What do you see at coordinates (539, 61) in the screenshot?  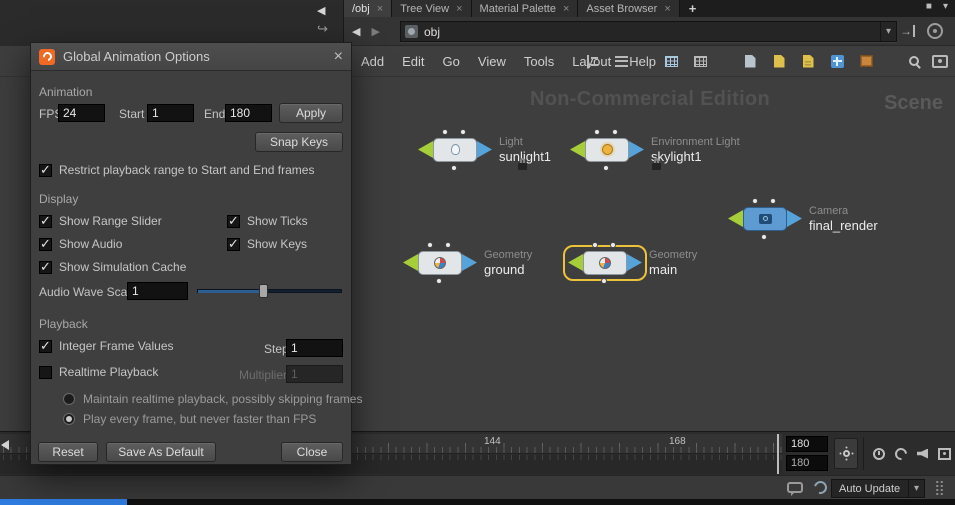 I see `menu-tools: Tools` at bounding box center [539, 61].